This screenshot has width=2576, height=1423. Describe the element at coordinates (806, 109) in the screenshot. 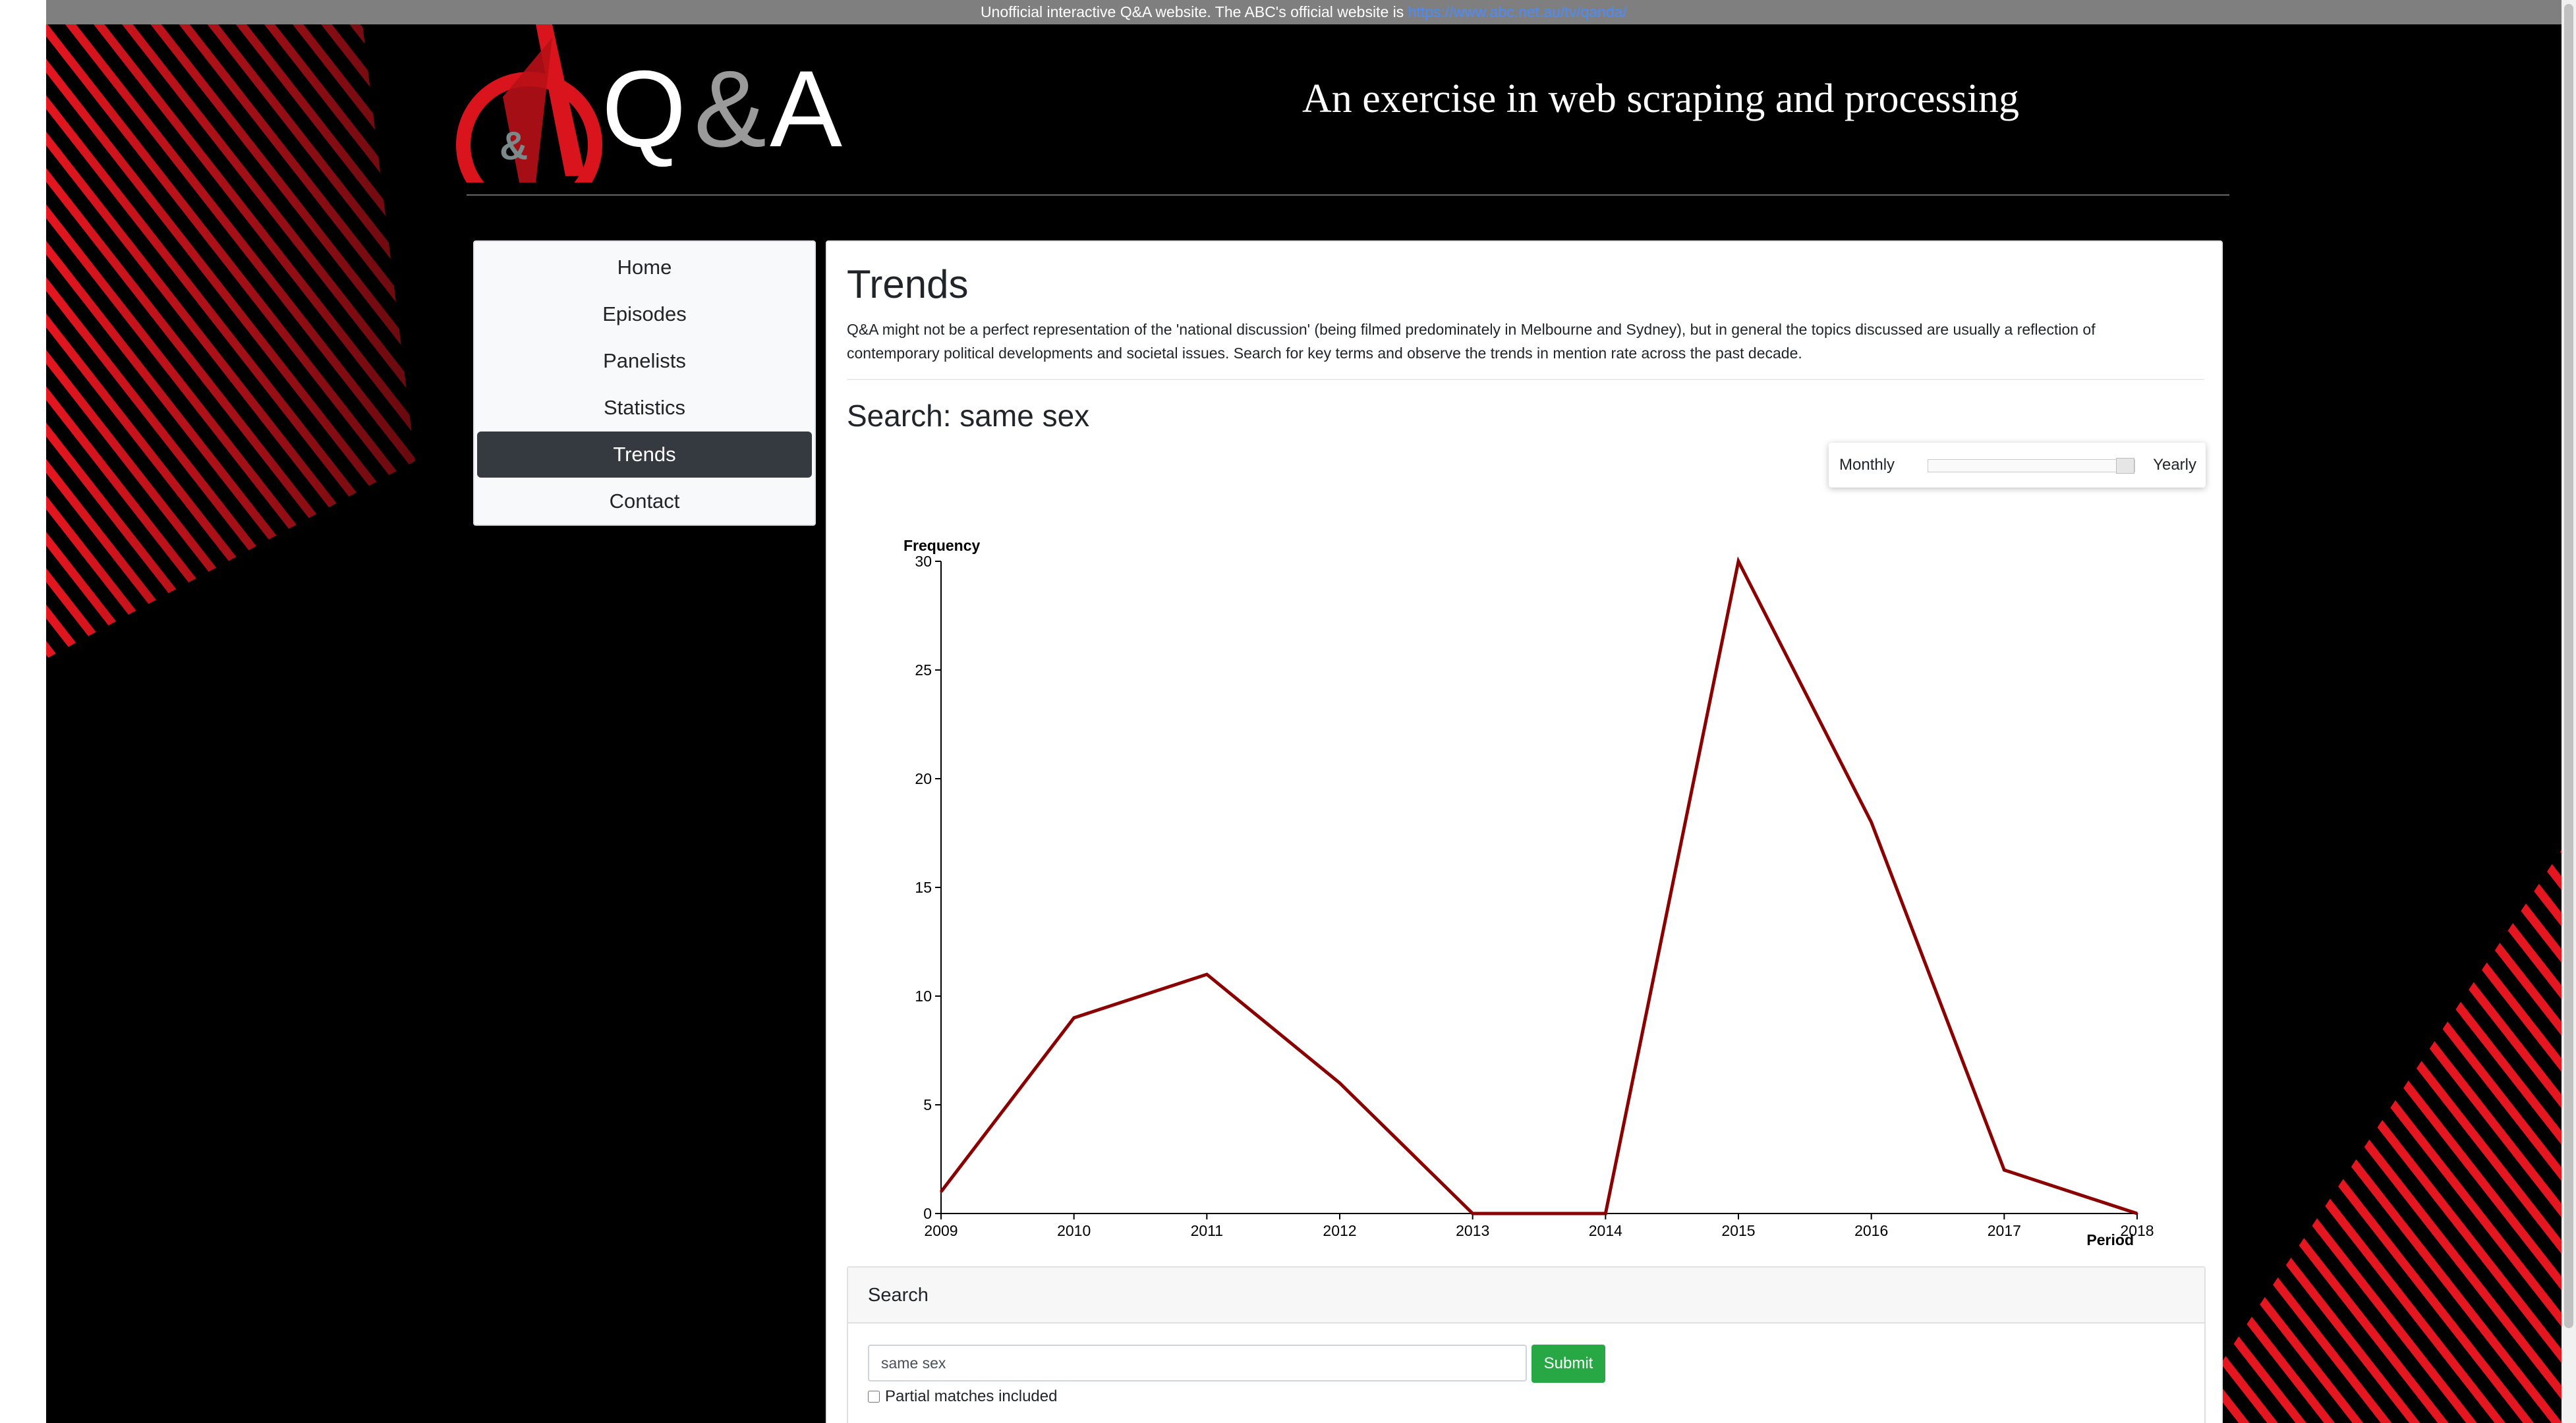

I see `logo-a: A` at that location.